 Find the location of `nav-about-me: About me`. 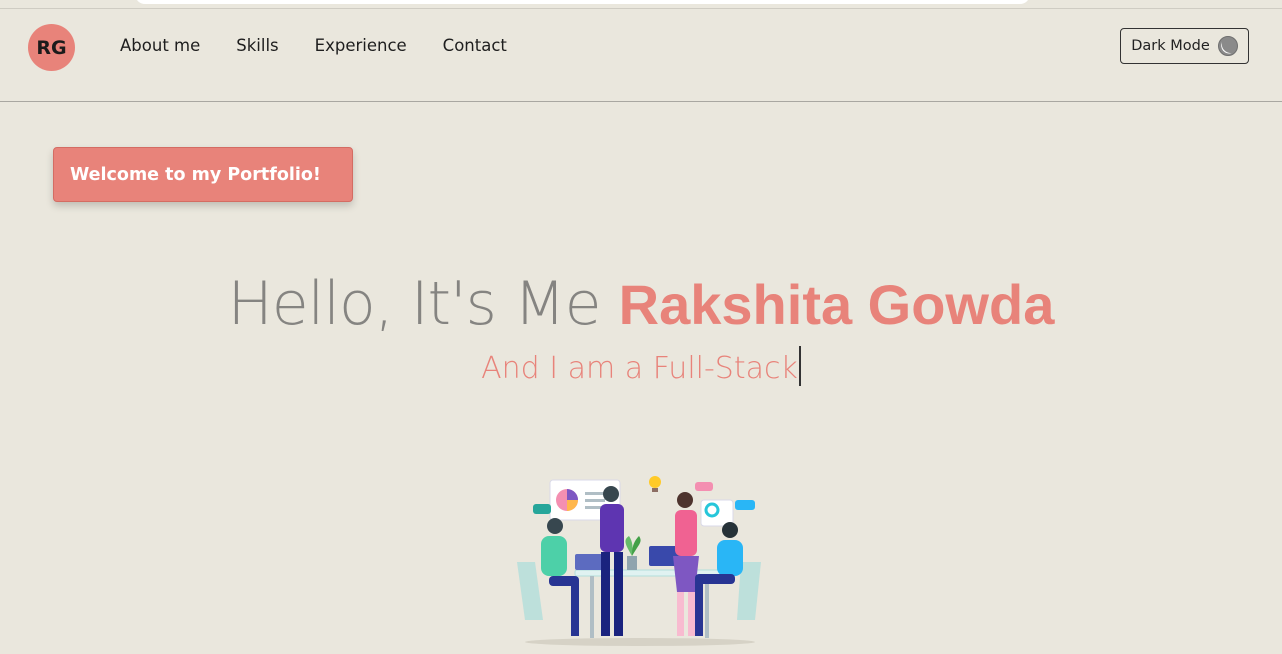

nav-about-me: About me is located at coordinates (160, 45).